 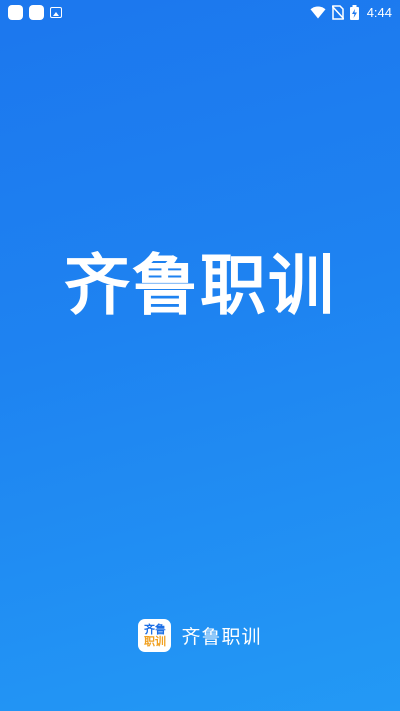 I want to click on battery-charging-icon, so click(x=354, y=12).